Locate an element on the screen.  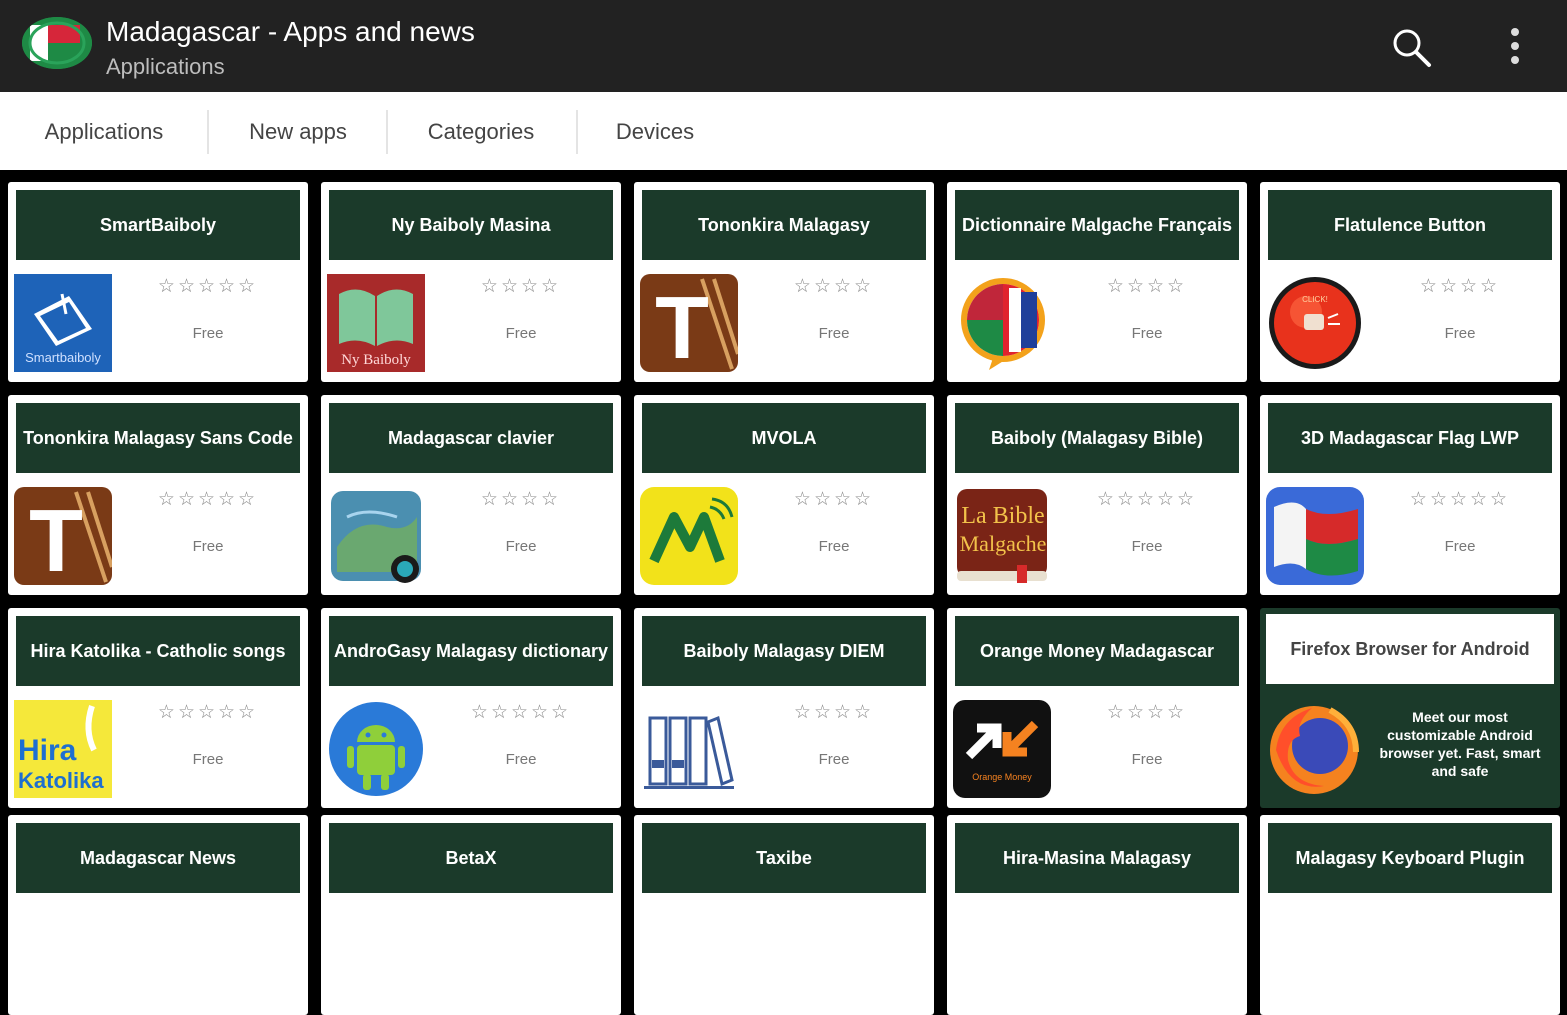
svg-text: CLICK! is located at coordinates (1315, 299).